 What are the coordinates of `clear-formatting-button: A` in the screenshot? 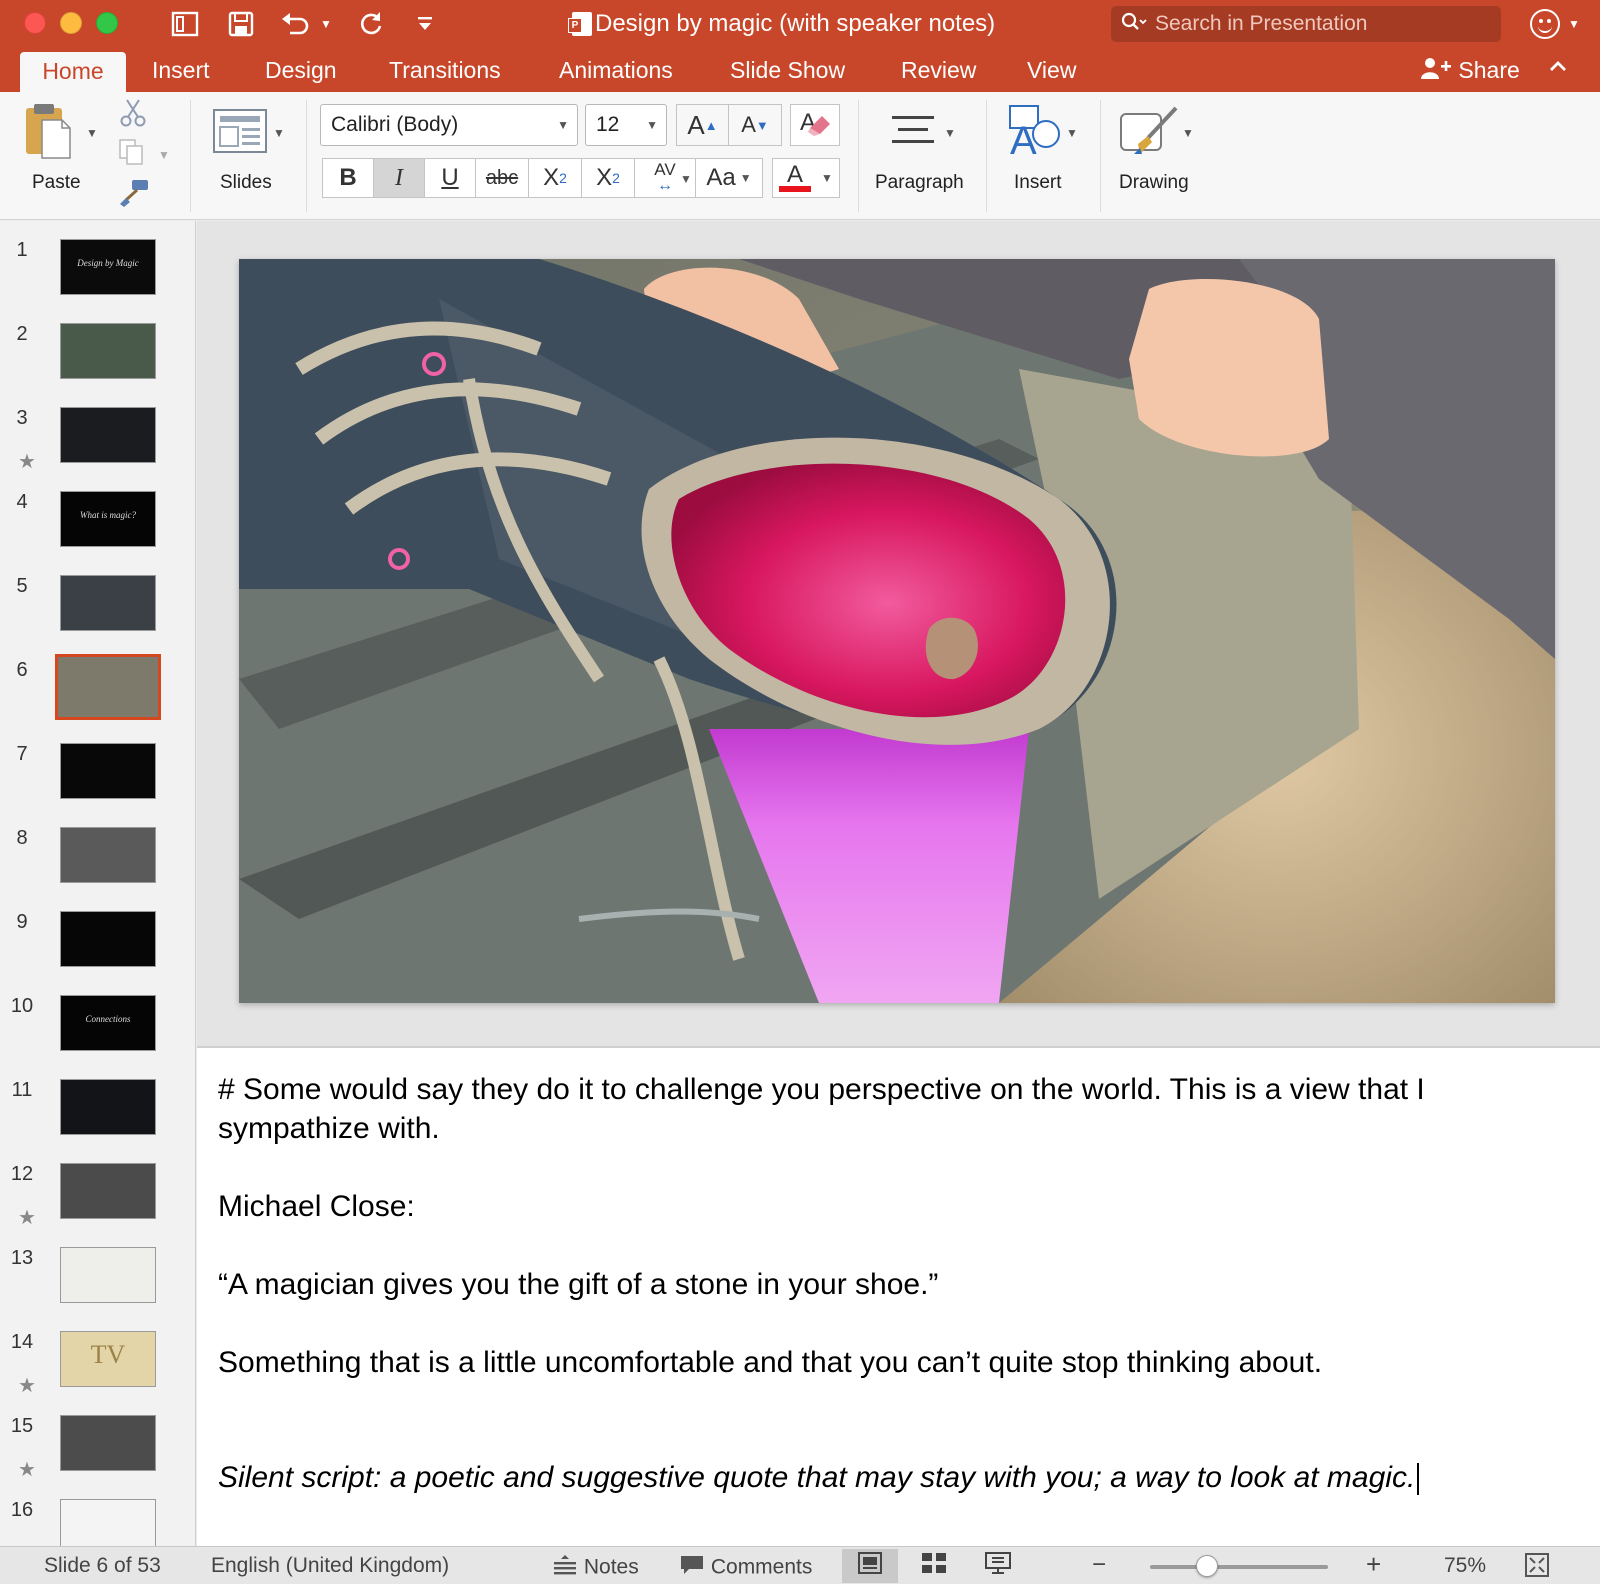 It's located at (815, 125).